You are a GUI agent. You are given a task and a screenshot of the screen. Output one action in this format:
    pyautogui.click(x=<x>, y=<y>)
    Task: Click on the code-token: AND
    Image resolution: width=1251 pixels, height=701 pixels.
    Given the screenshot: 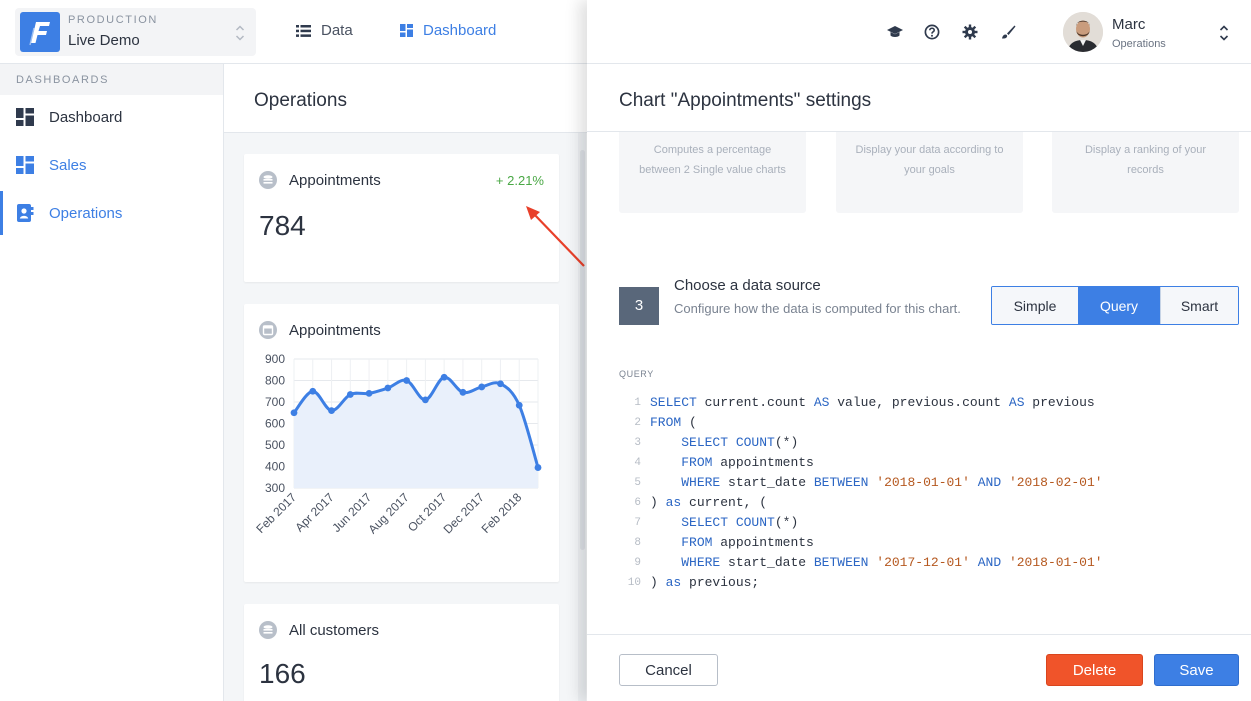 What is the action you would take?
    pyautogui.click(x=989, y=562)
    